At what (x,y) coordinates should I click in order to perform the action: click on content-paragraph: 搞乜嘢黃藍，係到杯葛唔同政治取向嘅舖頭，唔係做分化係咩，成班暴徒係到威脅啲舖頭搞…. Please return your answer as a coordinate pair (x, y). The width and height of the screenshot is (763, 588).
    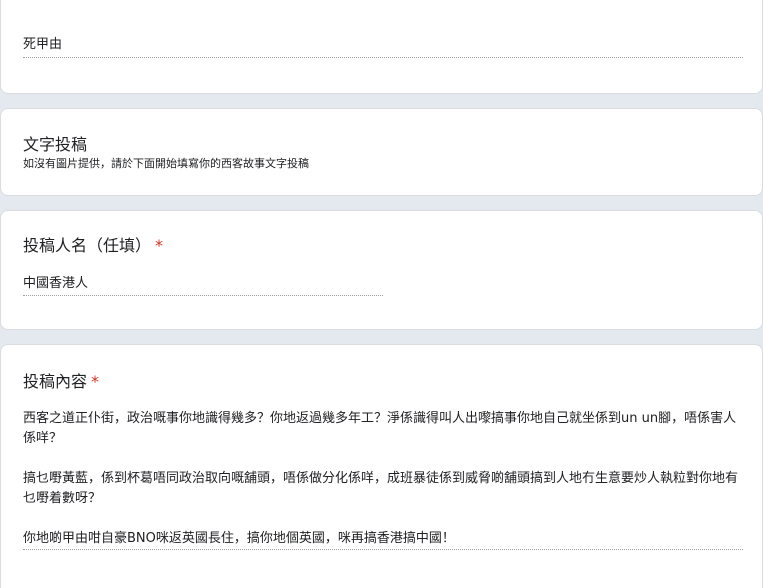
    Looking at the image, I should click on (381, 488).